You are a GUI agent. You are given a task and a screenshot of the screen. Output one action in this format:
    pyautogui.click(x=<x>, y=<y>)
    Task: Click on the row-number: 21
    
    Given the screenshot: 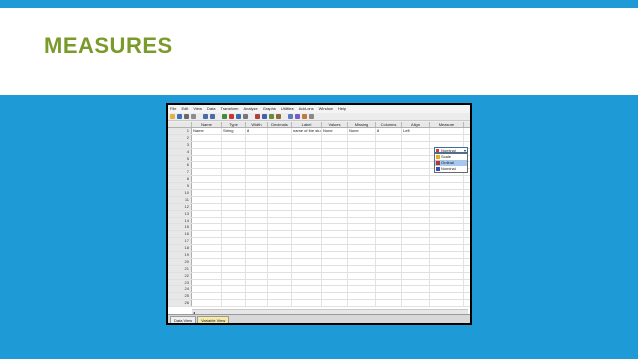 What is the action you would take?
    pyautogui.click(x=180, y=268)
    